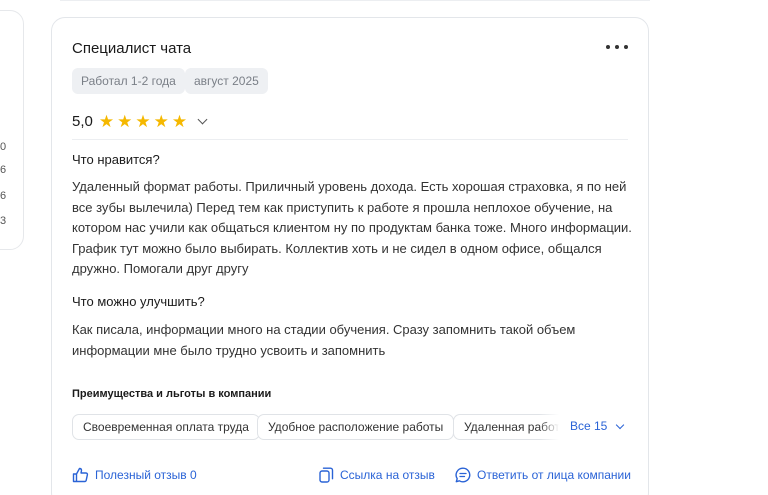 The height and width of the screenshot is (495, 768). Describe the element at coordinates (128, 81) in the screenshot. I see `tag-experience: Работал 1-2 года` at that location.